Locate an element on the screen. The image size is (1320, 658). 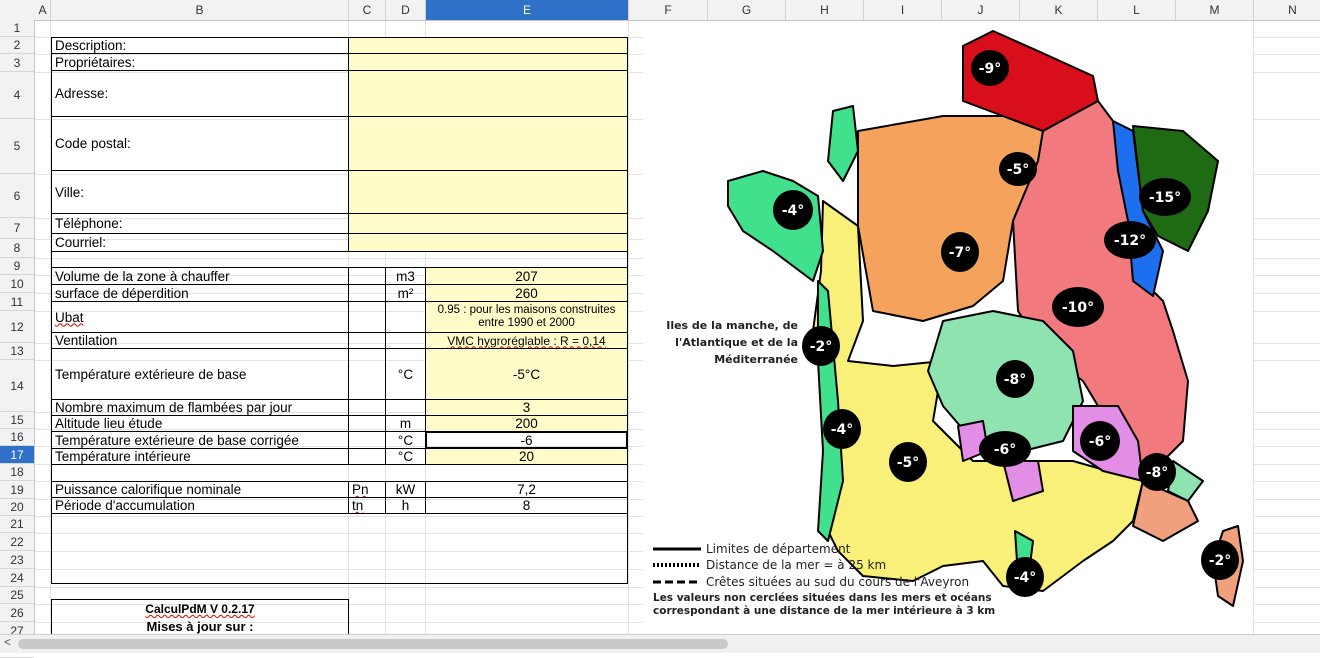
row-header-9: 9 is located at coordinates (17, 266).